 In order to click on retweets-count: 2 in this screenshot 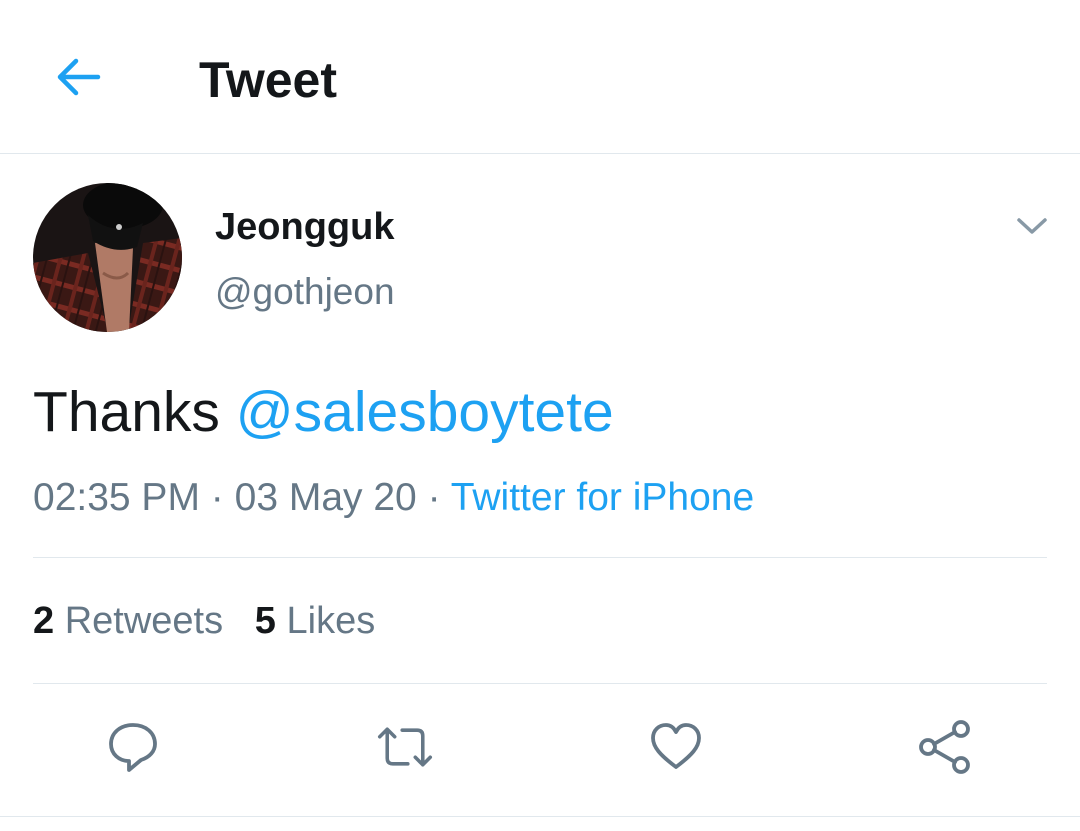, I will do `click(44, 621)`.